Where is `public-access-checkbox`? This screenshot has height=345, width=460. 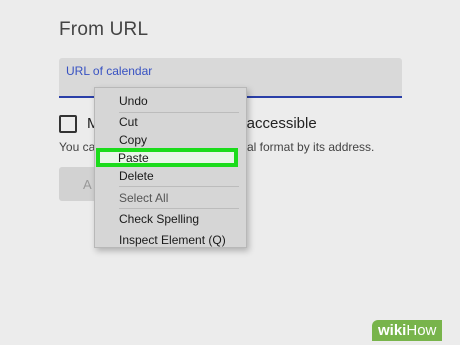
public-access-checkbox is located at coordinates (68, 124).